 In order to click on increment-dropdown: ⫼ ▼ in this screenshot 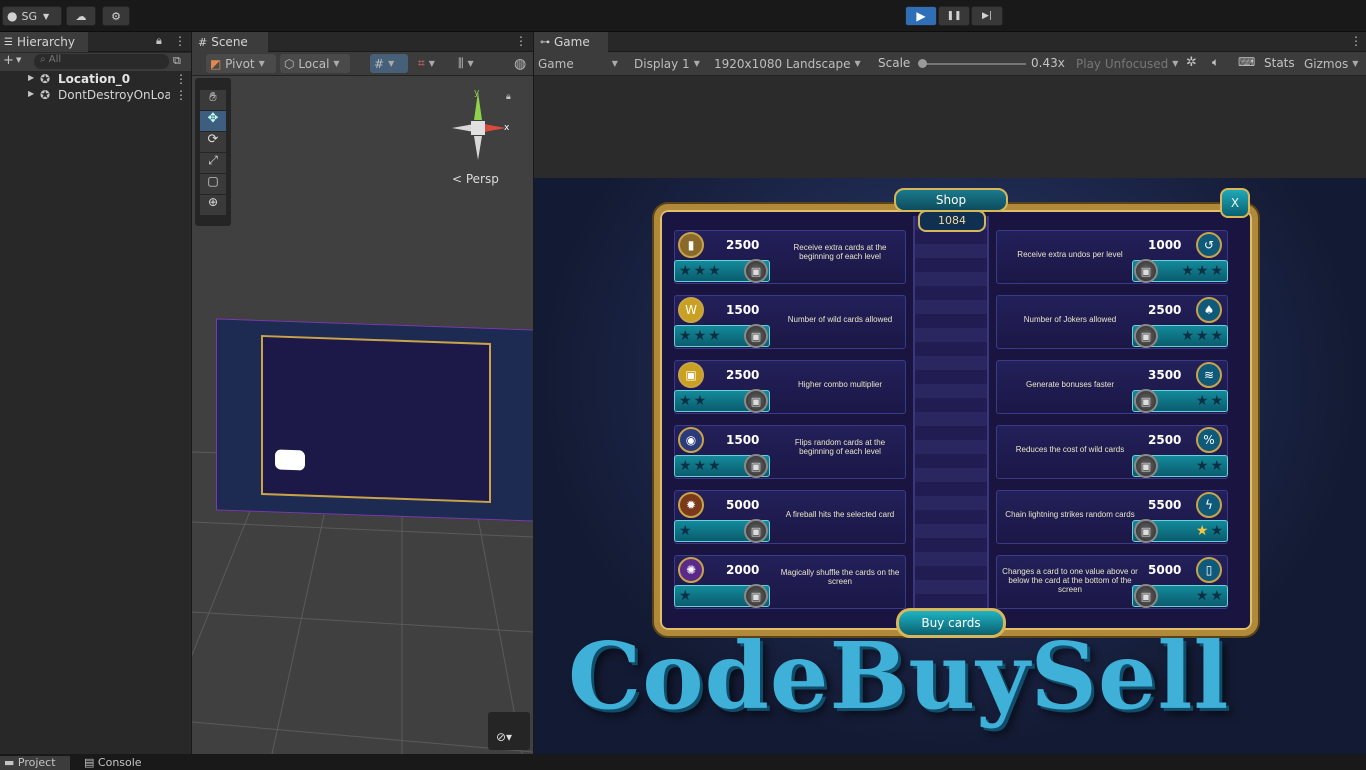, I will do `click(472, 63)`.